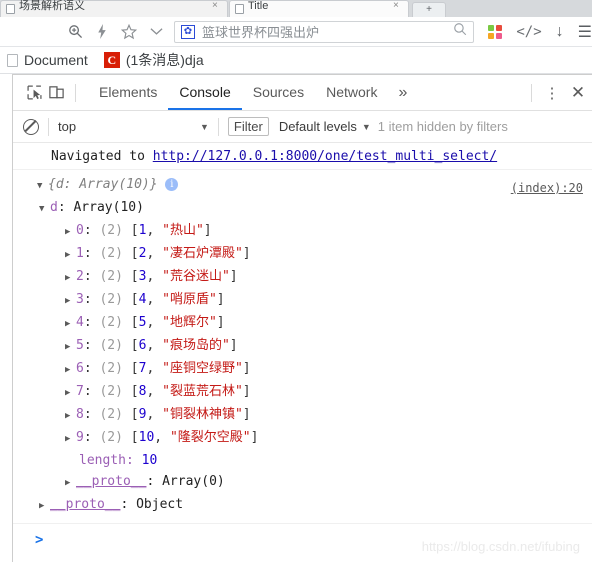  Describe the element at coordinates (318, 126) in the screenshot. I see `log-levels-select: Default levels` at that location.